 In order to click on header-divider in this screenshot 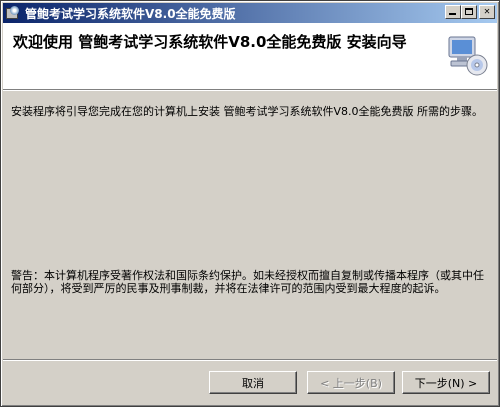, I will do `click(250, 90)`.